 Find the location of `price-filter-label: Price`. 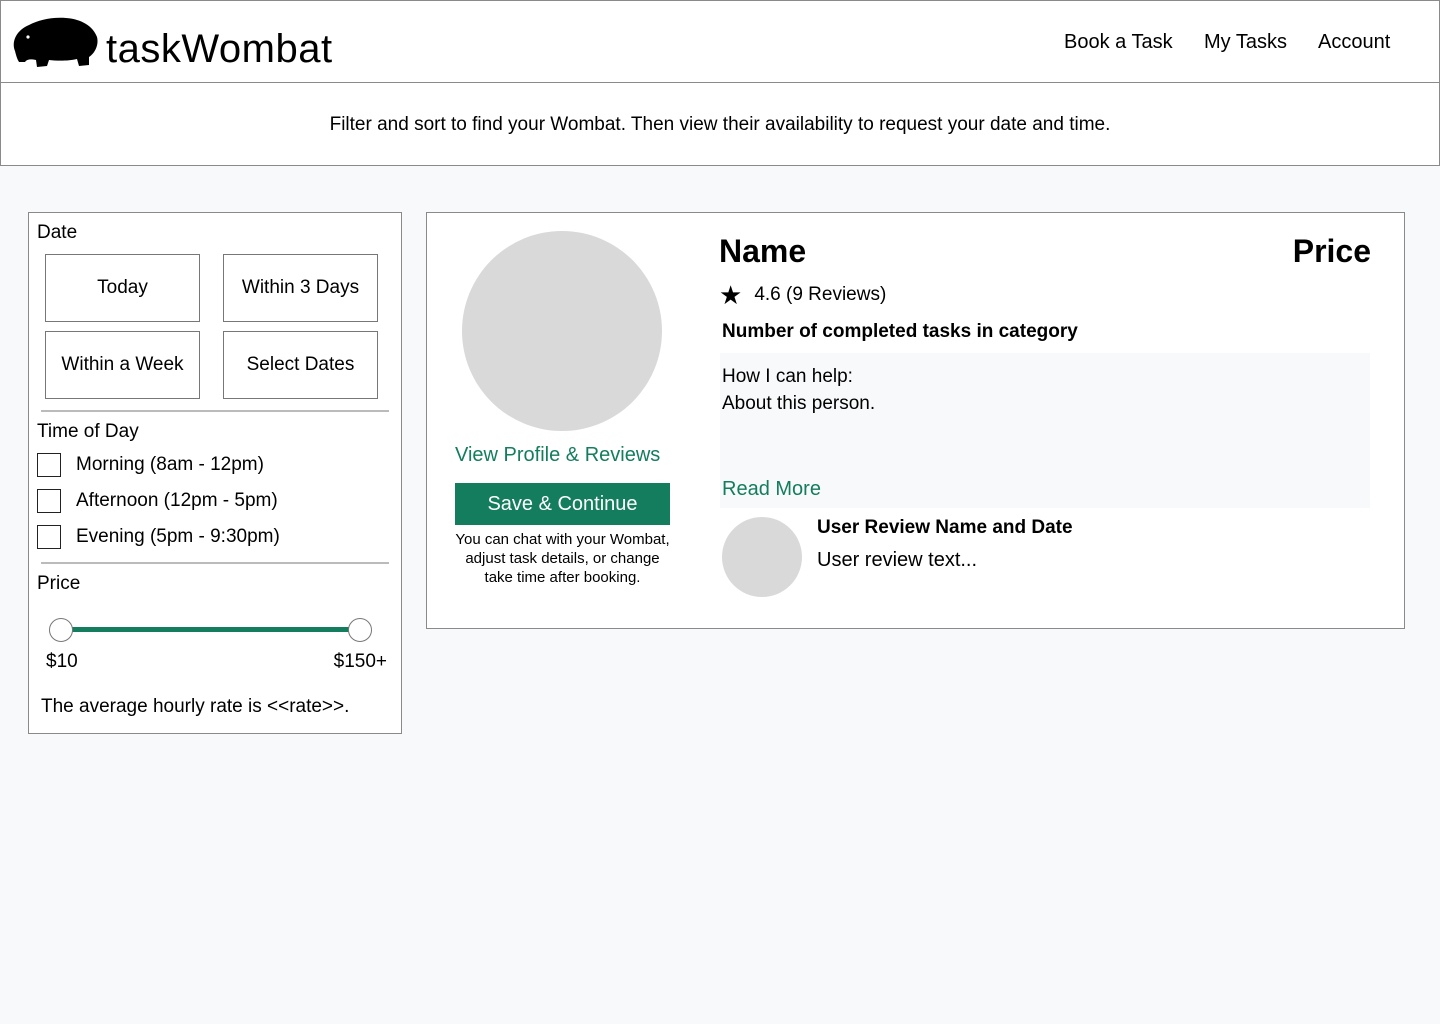

price-filter-label: Price is located at coordinates (59, 583).